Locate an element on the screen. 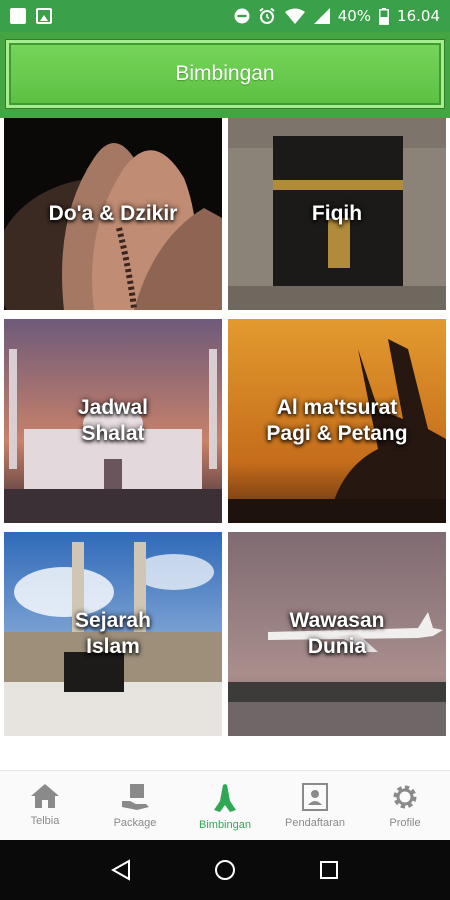 This screenshot has height=900, width=450. tile-label: Wawasan Dunia is located at coordinates (337, 633).